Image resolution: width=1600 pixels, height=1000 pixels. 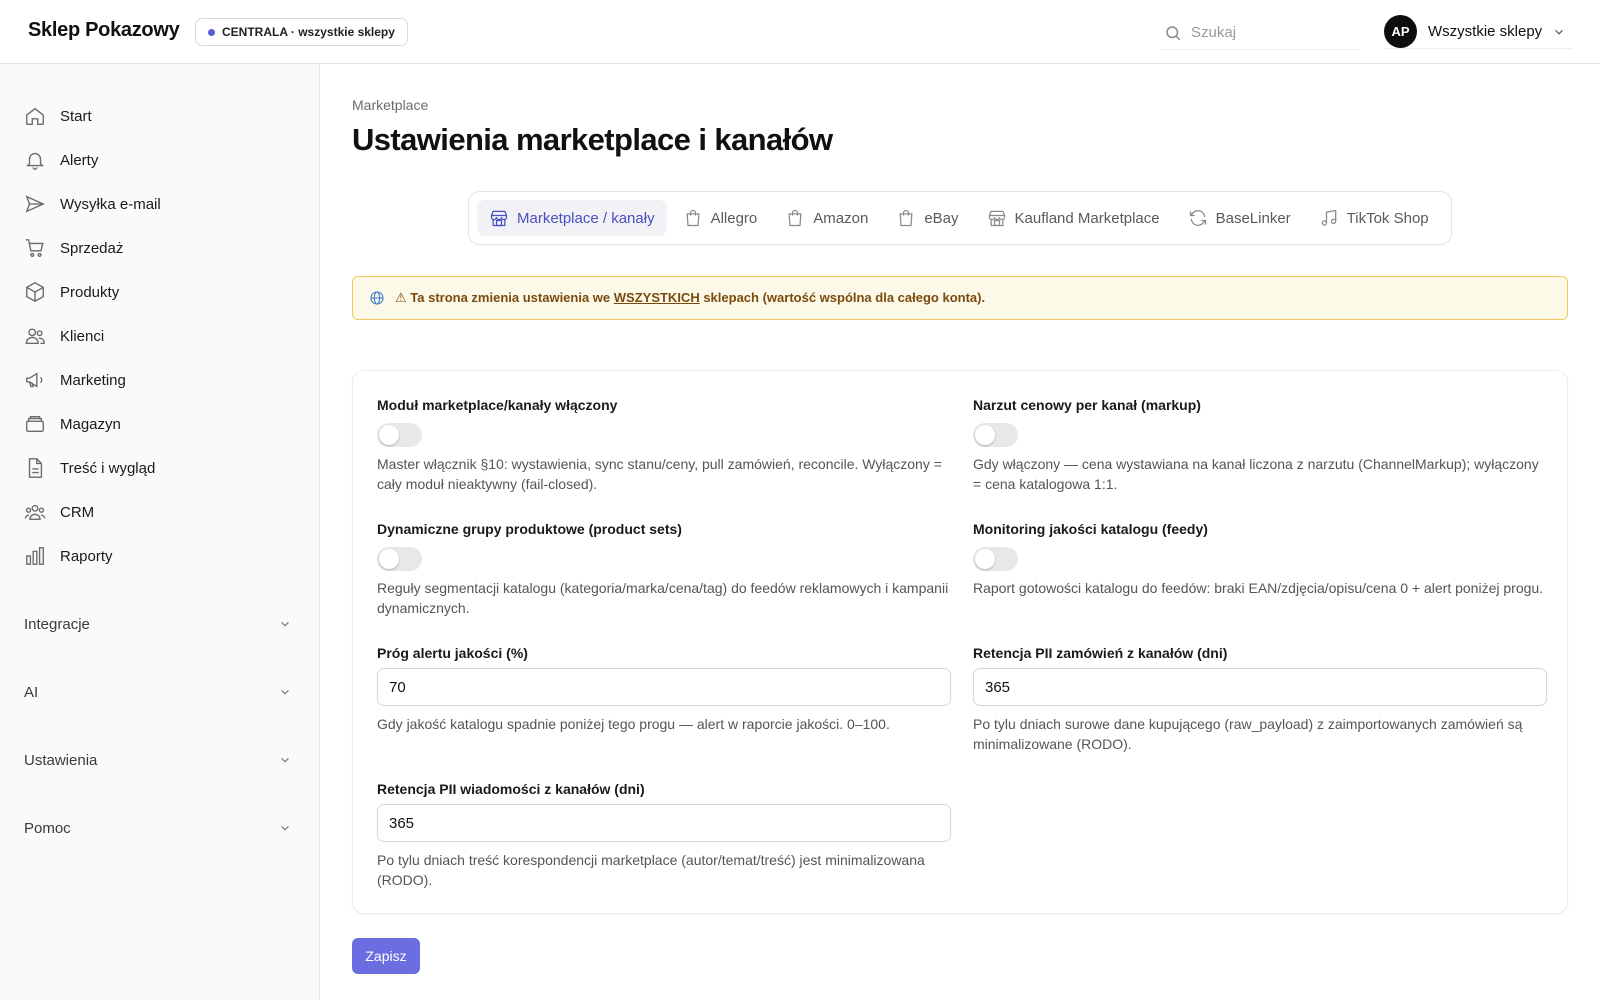 I want to click on message-pii-retention-input, so click(x=664, y=823).